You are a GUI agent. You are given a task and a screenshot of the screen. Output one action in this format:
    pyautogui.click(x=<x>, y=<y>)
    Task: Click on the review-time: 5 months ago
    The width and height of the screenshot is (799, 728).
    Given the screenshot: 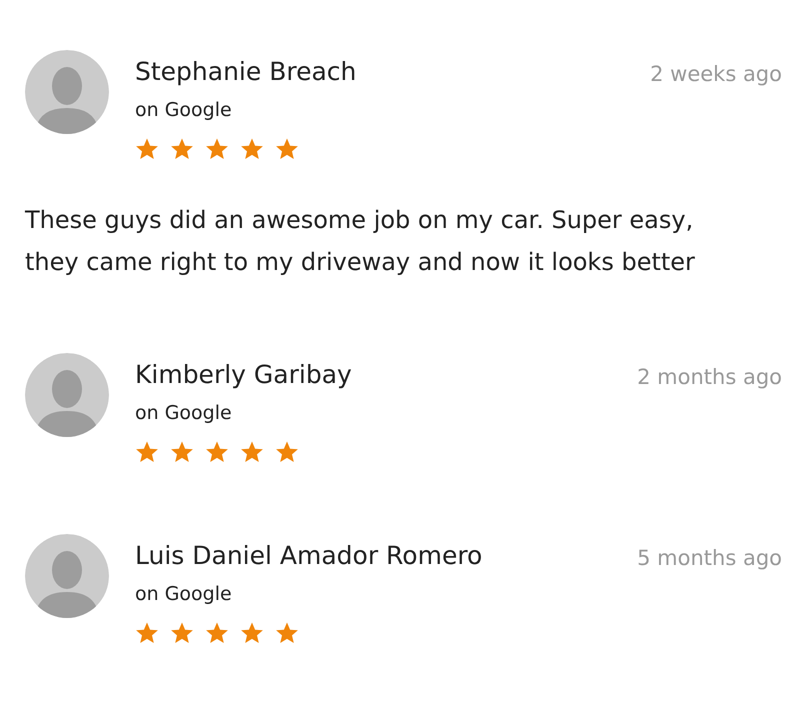 What is the action you would take?
    pyautogui.click(x=709, y=558)
    